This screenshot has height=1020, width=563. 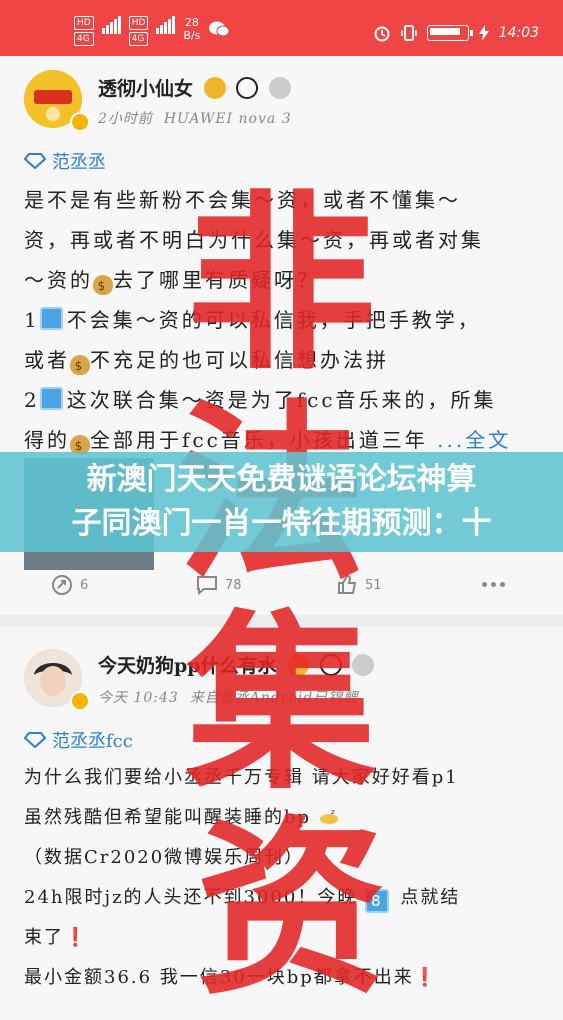 I want to click on charging-icon, so click(x=483, y=33).